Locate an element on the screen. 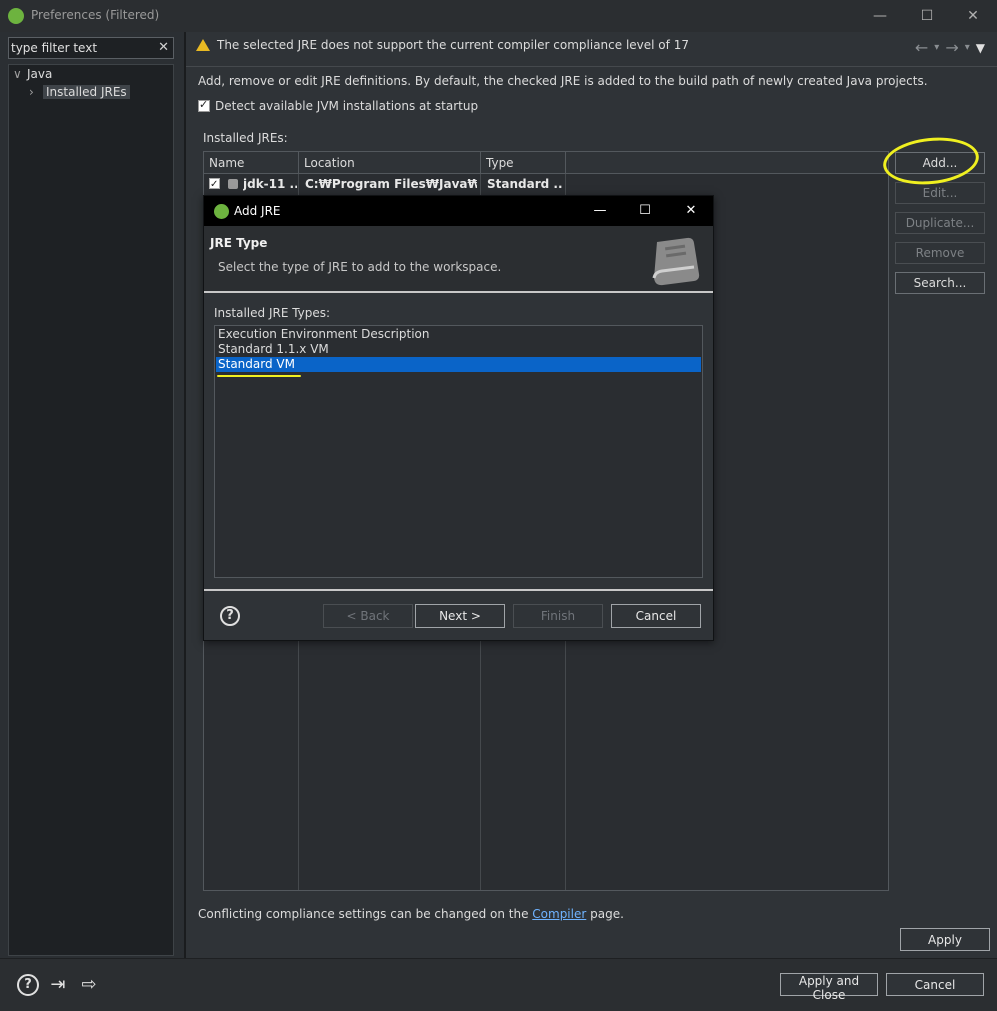 This screenshot has height=1011, width=997. book-icon is located at coordinates (676, 261).